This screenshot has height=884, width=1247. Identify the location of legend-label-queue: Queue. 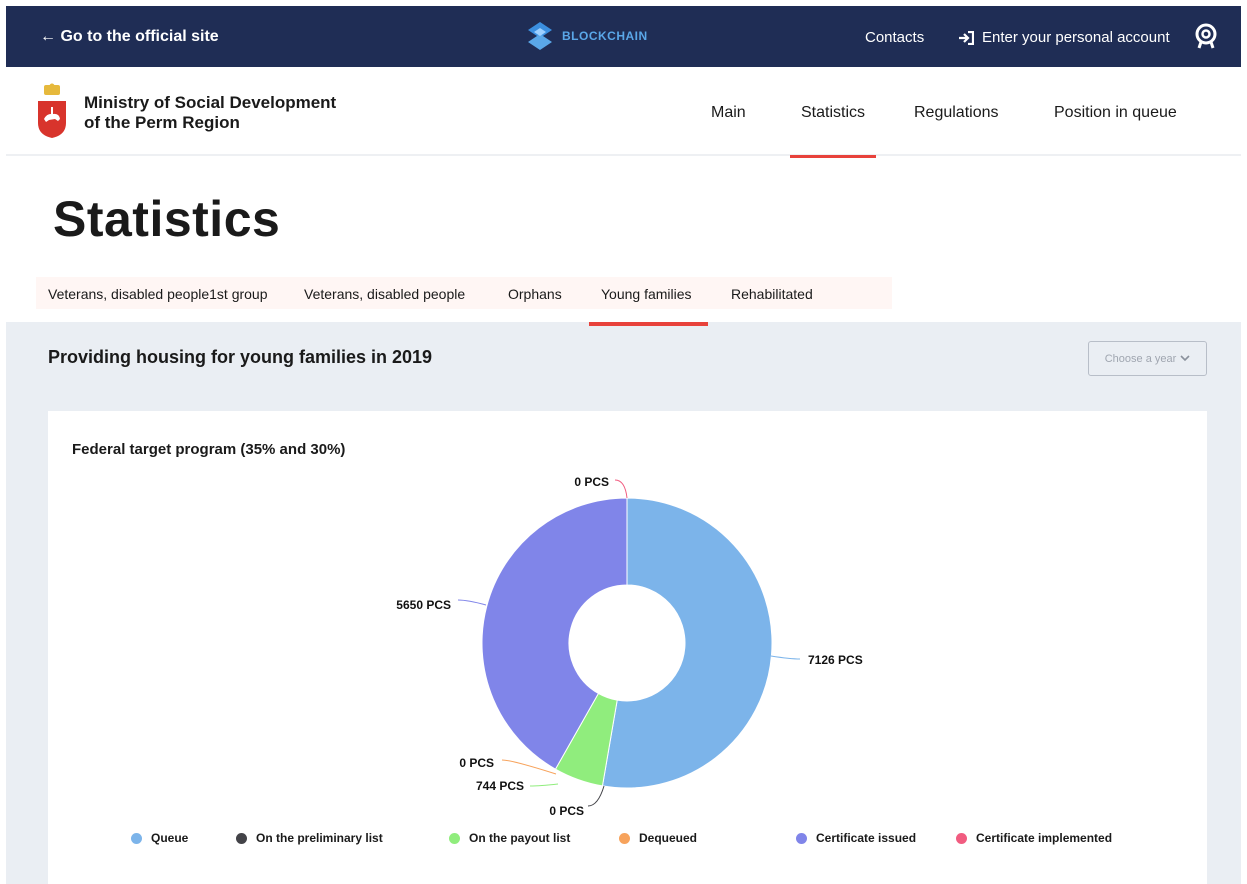
(170, 838).